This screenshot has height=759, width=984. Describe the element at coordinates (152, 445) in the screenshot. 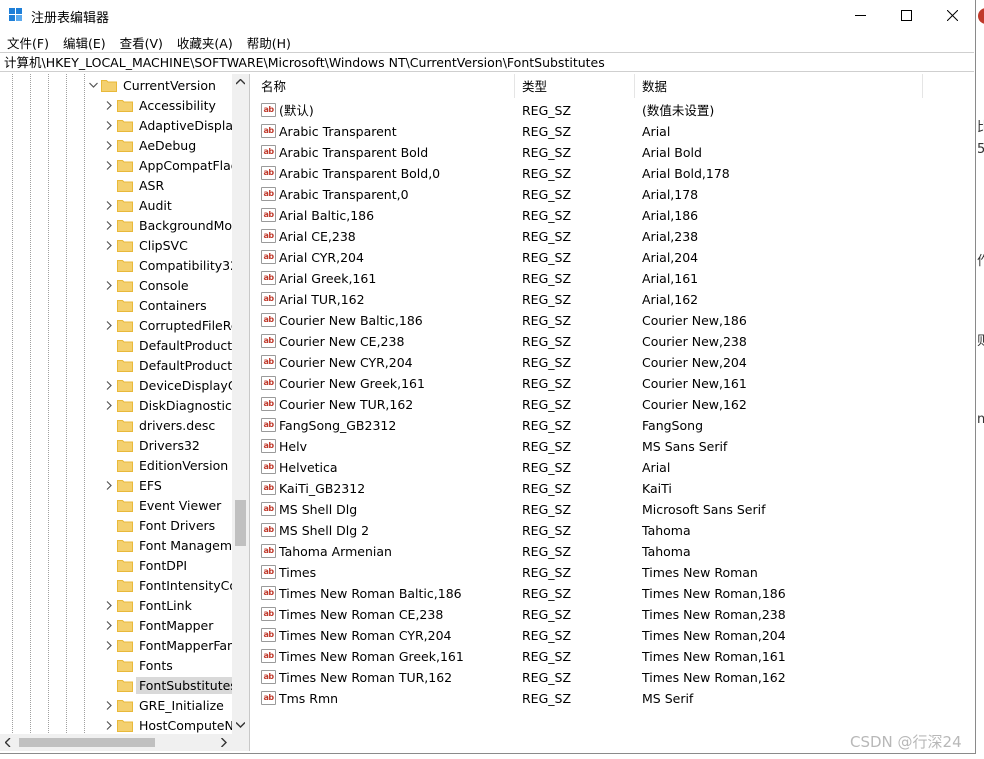

I see `tree-item: Drivers32` at that location.